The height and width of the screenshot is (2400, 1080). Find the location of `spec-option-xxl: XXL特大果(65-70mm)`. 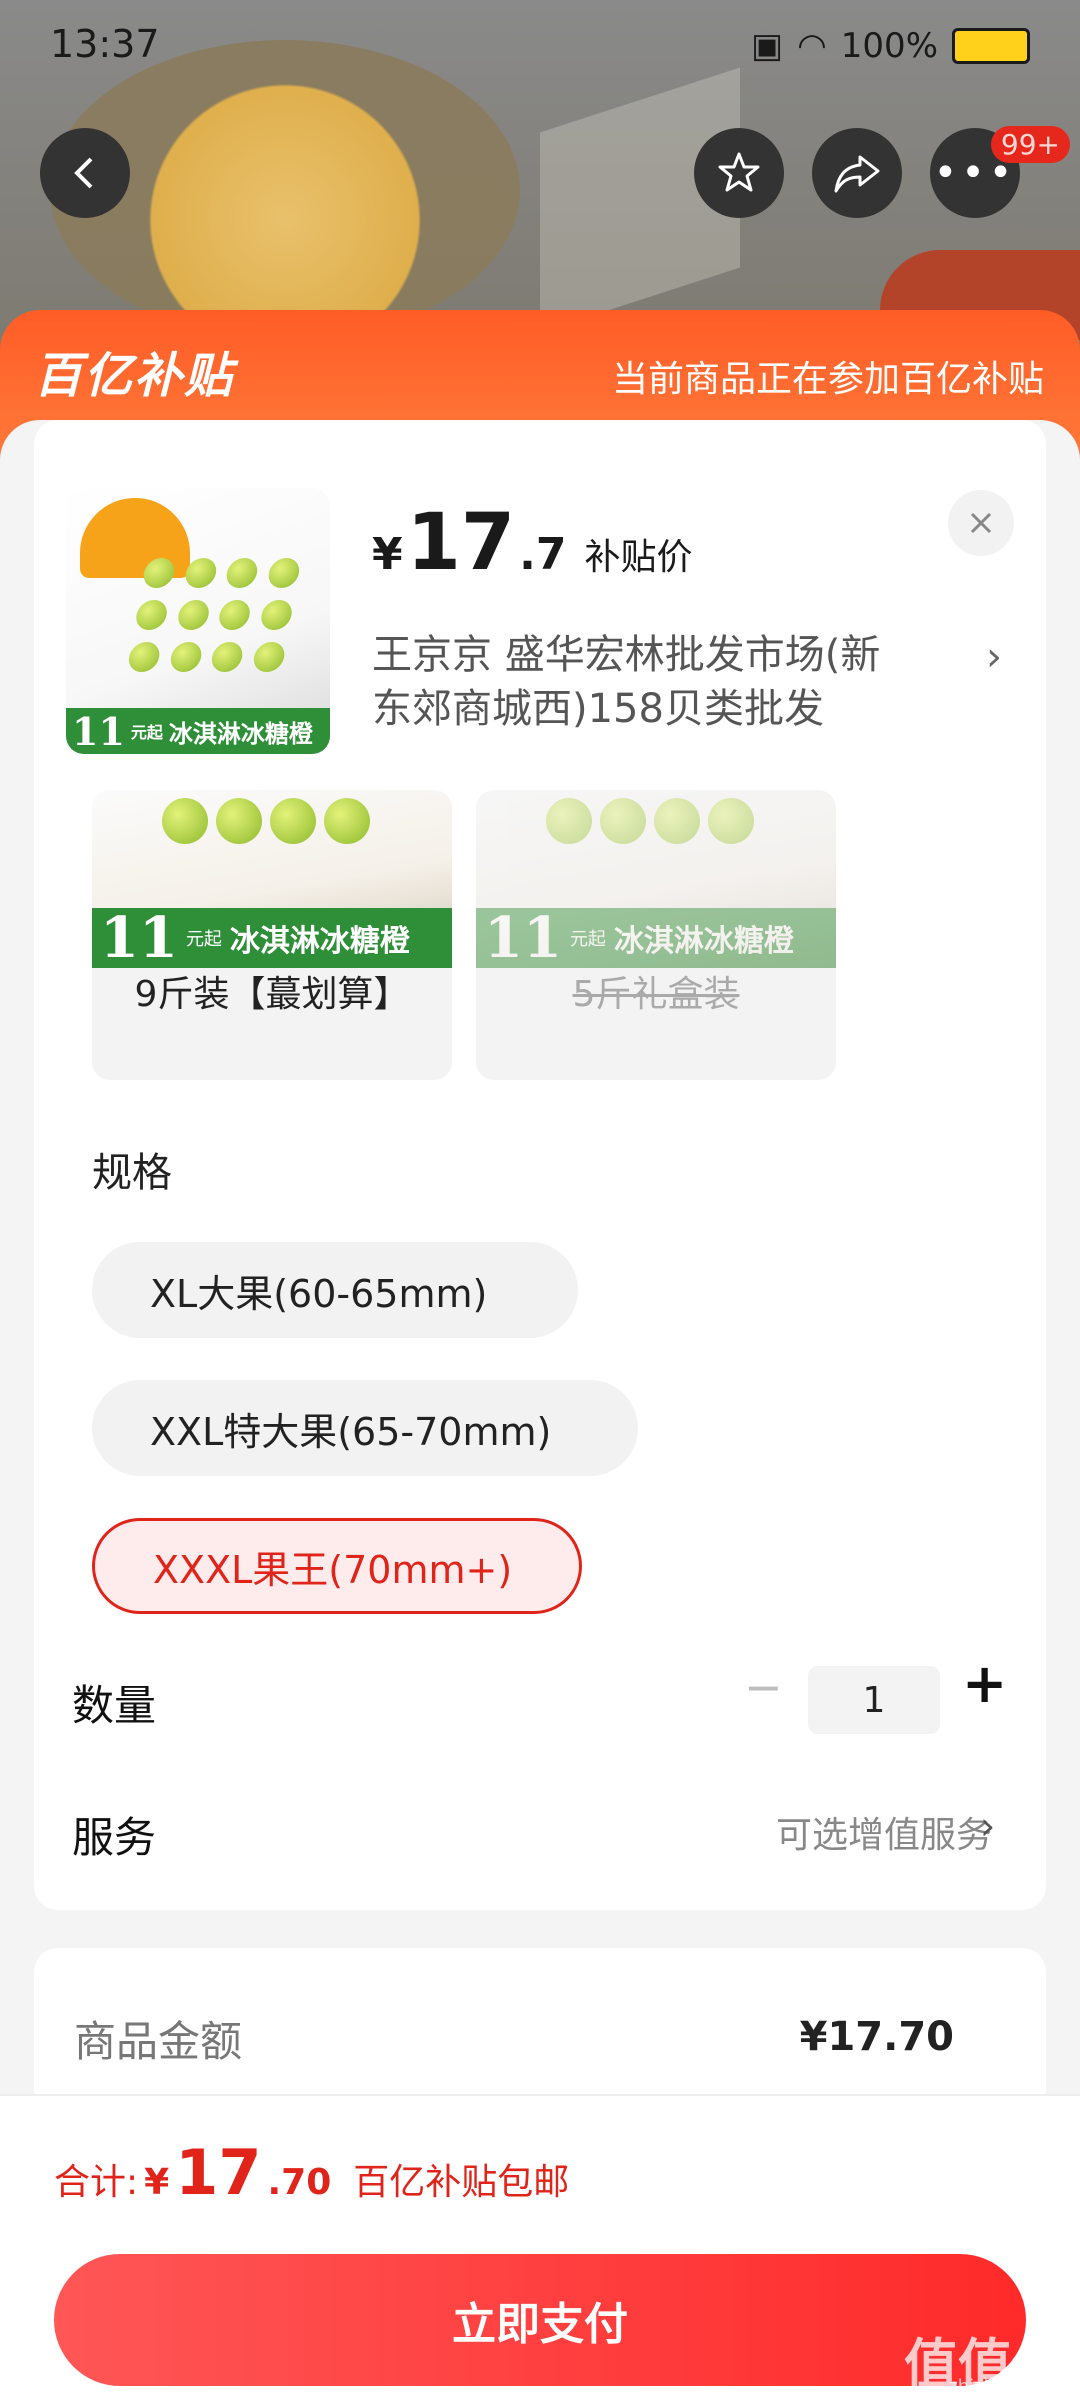

spec-option-xxl: XXL特大果(65-70mm) is located at coordinates (365, 1428).